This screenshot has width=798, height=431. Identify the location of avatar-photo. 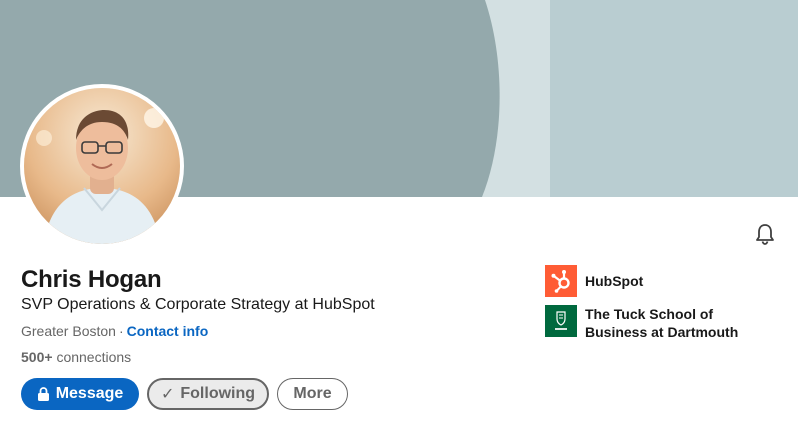
(102, 166).